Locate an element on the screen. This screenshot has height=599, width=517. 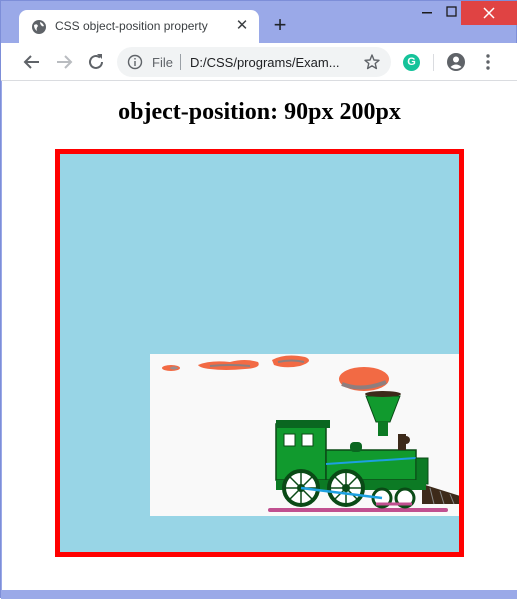
tab-strip: CSS object-position property ✕ + is located at coordinates (259, 22).